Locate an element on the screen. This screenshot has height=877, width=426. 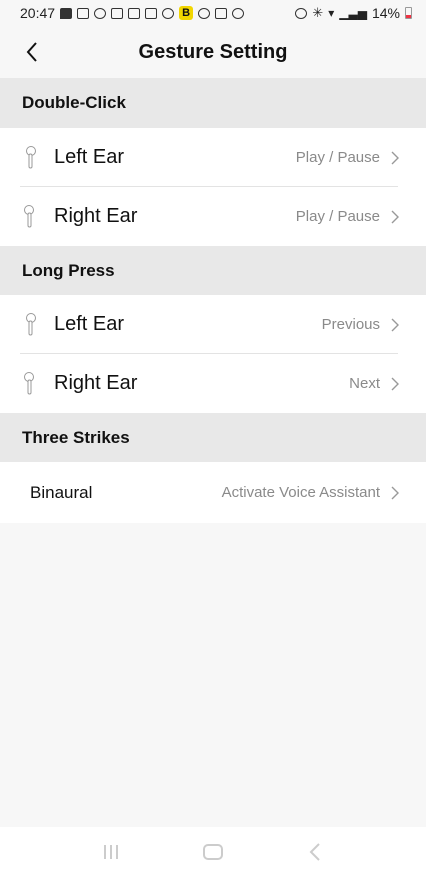
status-bar: 20:47 B ✳ ▾ ▁▃▅ 14% is located at coordinates (213, 13).